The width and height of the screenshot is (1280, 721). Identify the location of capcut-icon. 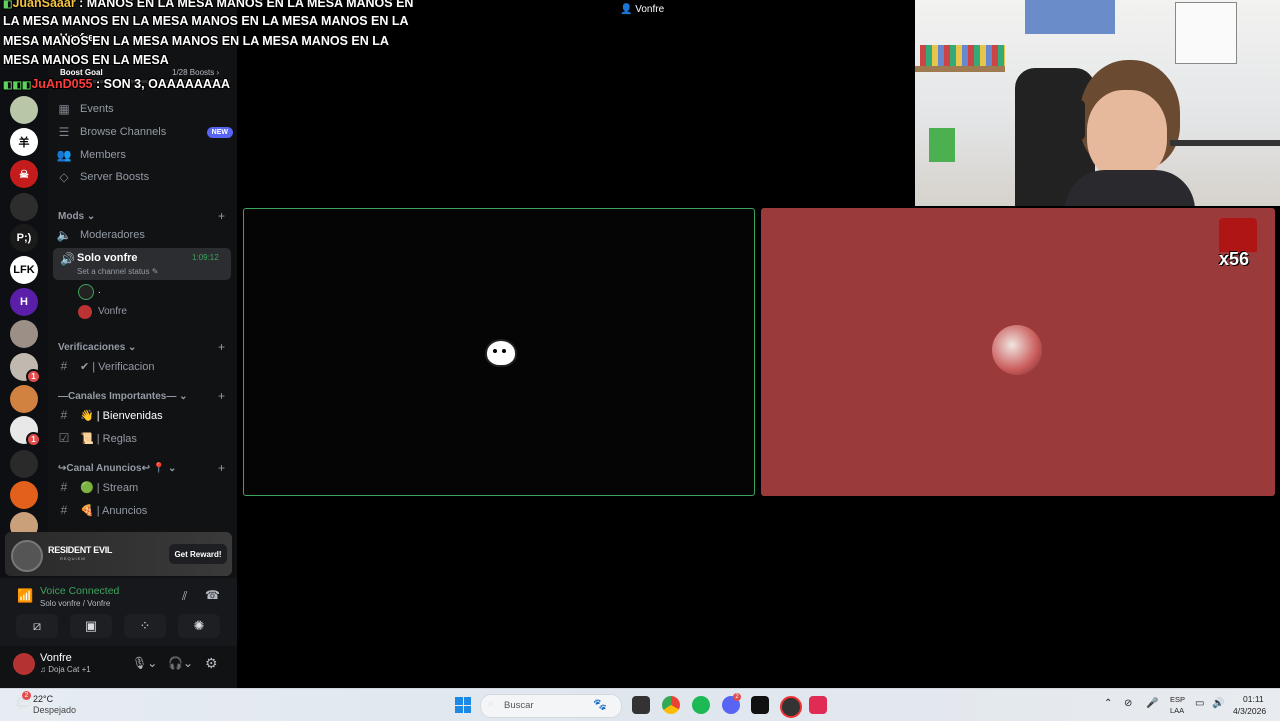
(760, 705).